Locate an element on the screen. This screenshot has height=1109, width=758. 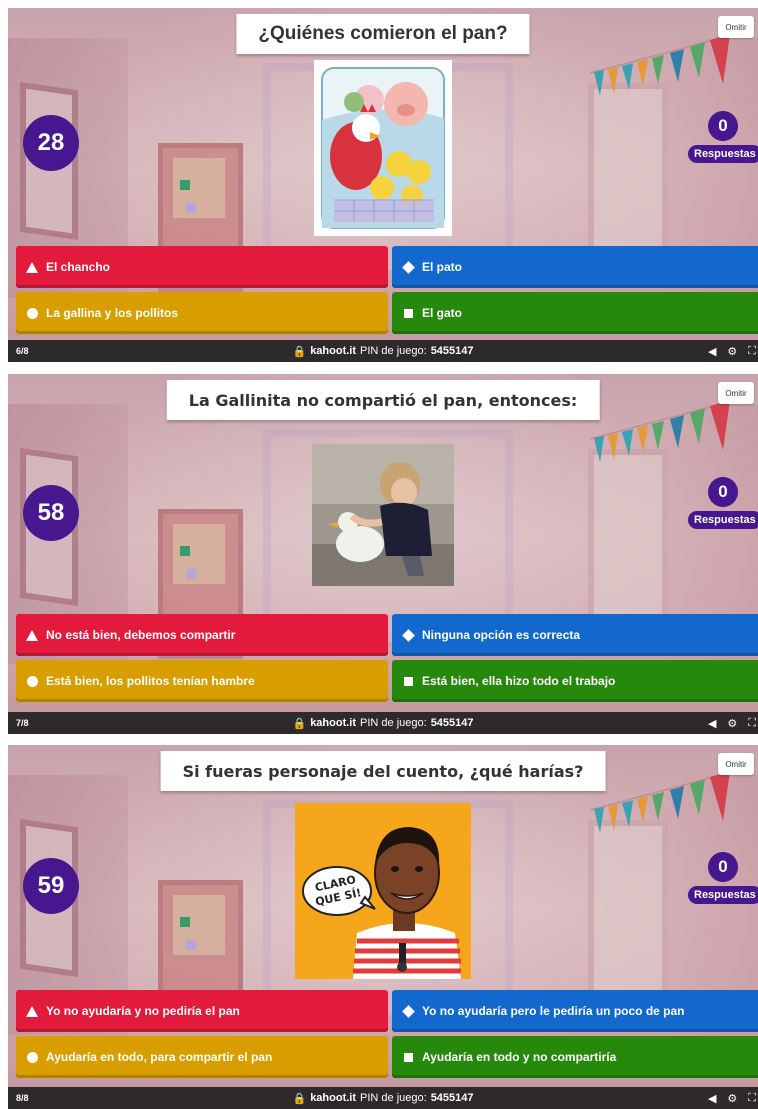
answer-green-square: Está bien, ella hizo todo el trabajo is located at coordinates (575, 681).